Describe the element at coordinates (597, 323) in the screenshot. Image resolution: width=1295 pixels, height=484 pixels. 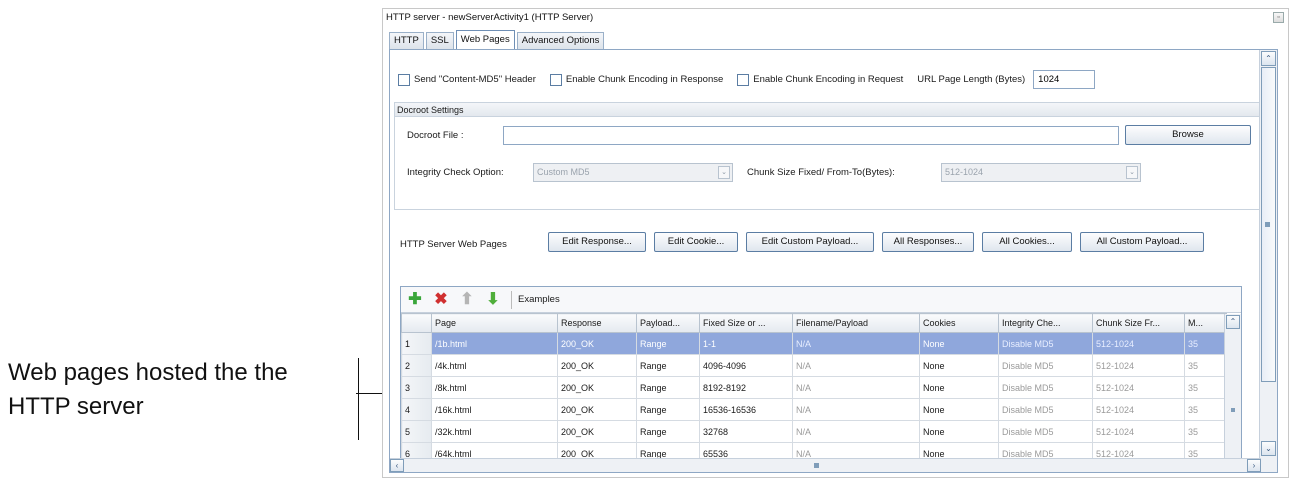
I see `column-header-response: Response` at that location.